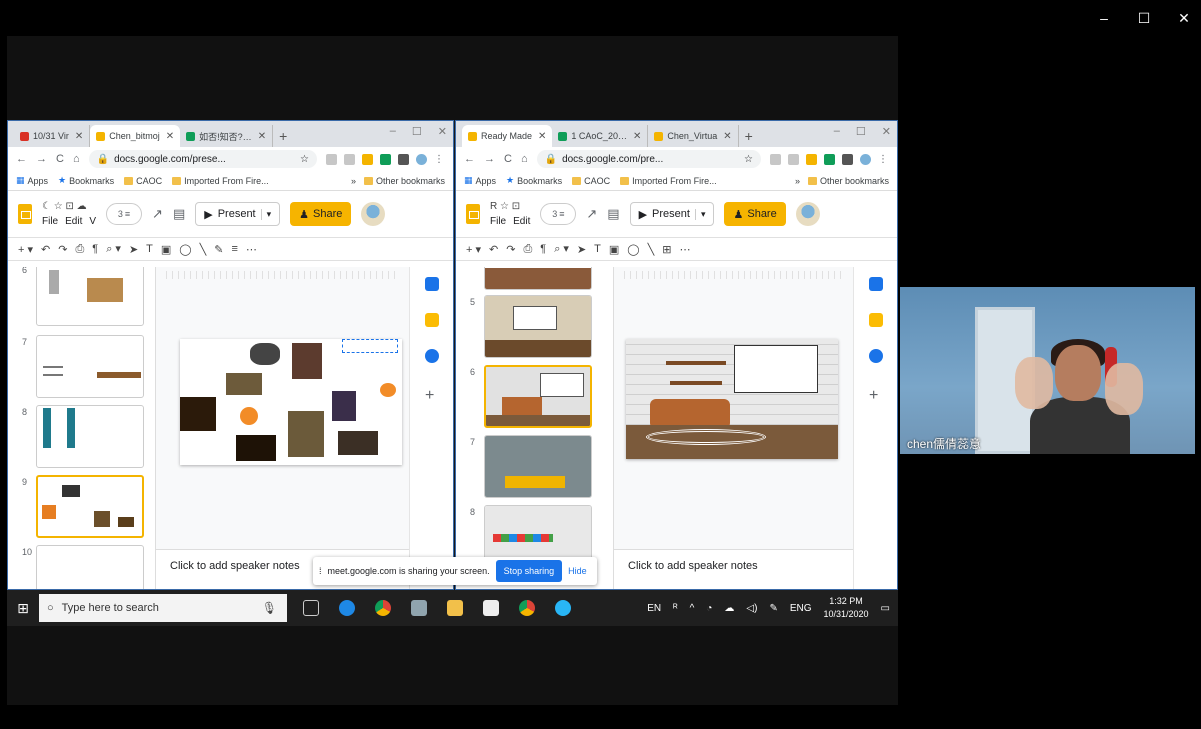  I want to click on more-icon: ⋯, so click(684, 249).